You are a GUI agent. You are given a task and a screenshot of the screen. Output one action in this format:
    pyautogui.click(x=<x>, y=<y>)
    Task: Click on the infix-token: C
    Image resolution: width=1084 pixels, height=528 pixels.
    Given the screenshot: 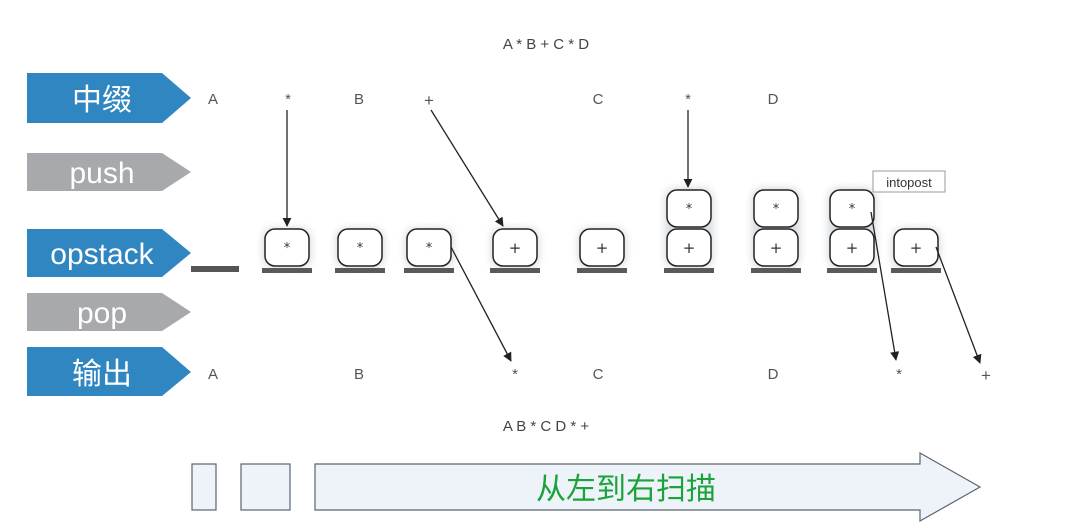 What is the action you would take?
    pyautogui.click(x=598, y=99)
    